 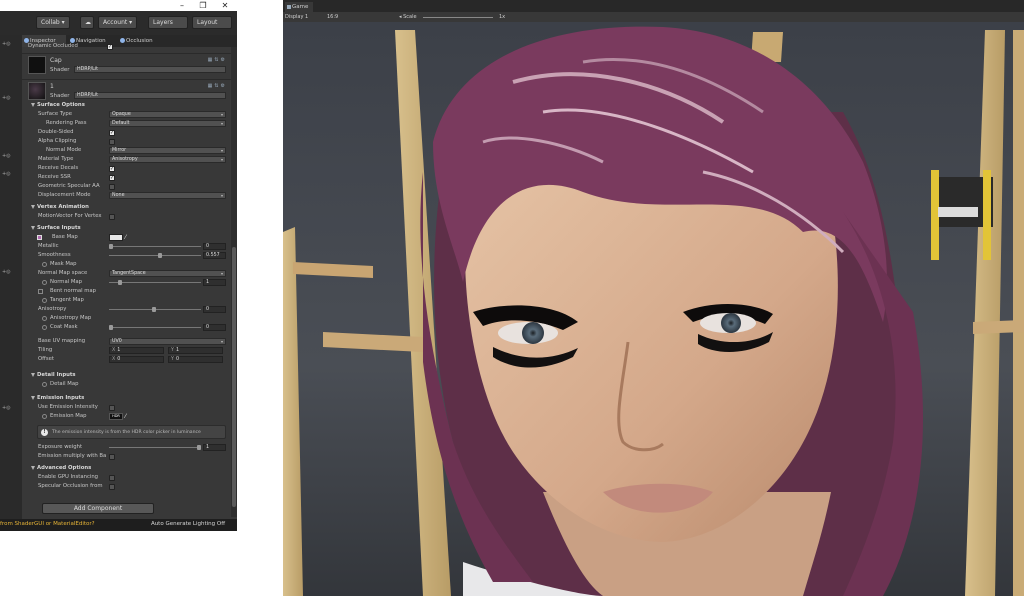 I want to click on maximize-icon: ❐, so click(x=203, y=5).